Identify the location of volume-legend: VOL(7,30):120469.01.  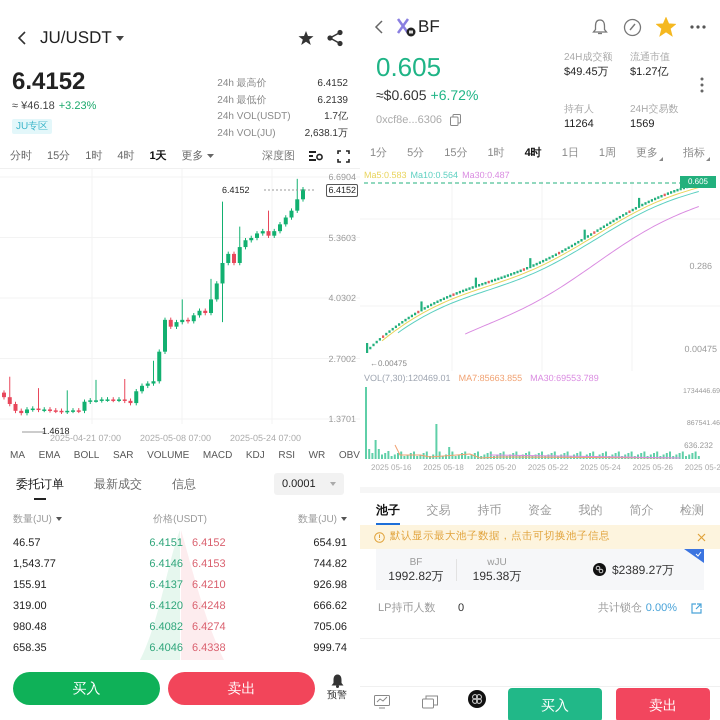
(407, 378).